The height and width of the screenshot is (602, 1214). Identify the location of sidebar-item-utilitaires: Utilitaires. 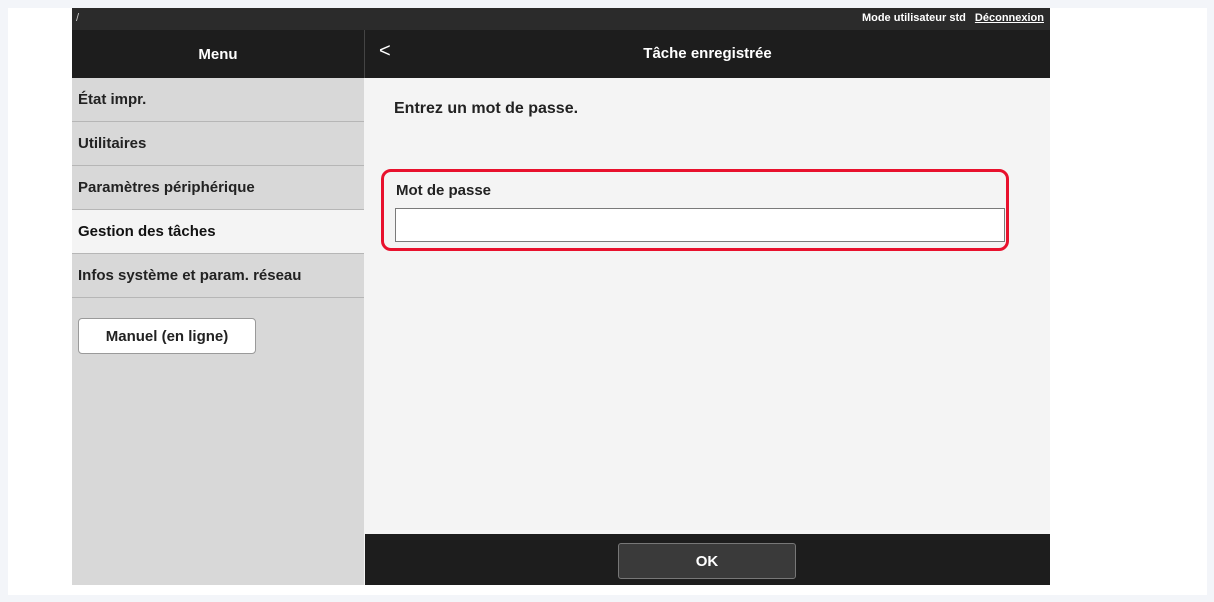
(218, 144).